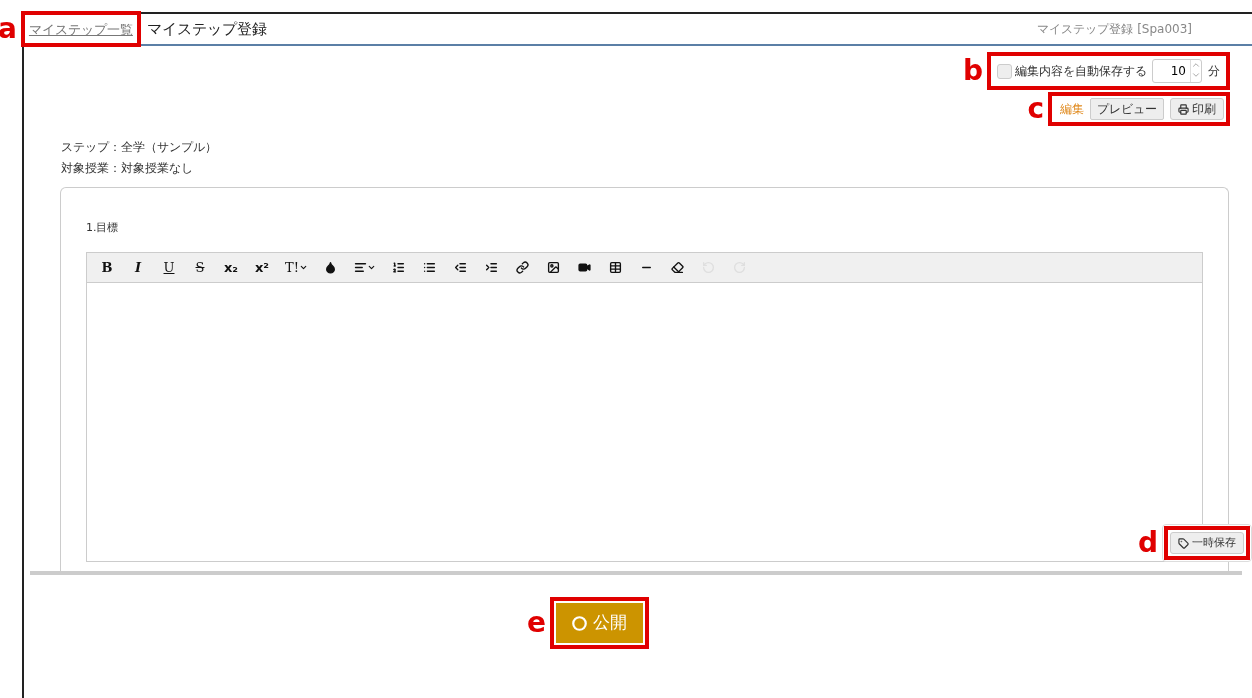 Image resolution: width=1252 pixels, height=698 pixels. What do you see at coordinates (331, 267) in the screenshot?
I see `droplet-icon` at bounding box center [331, 267].